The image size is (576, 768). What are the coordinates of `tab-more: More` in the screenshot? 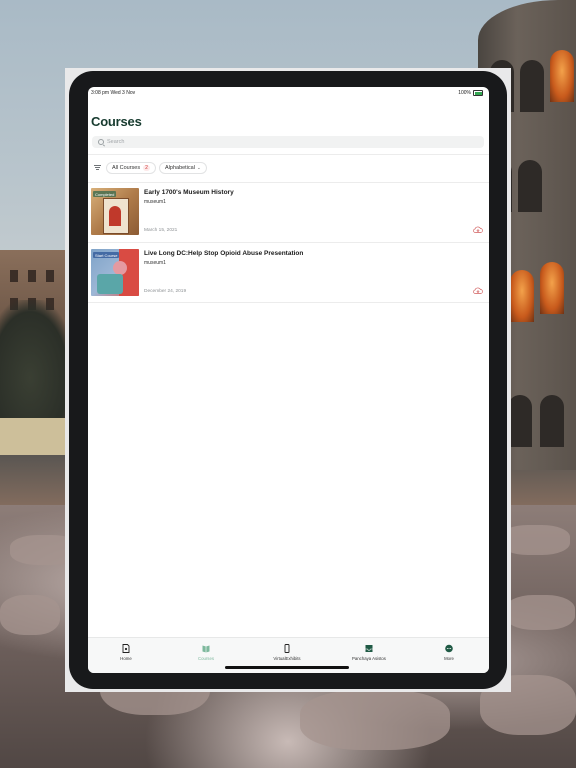 It's located at (449, 652).